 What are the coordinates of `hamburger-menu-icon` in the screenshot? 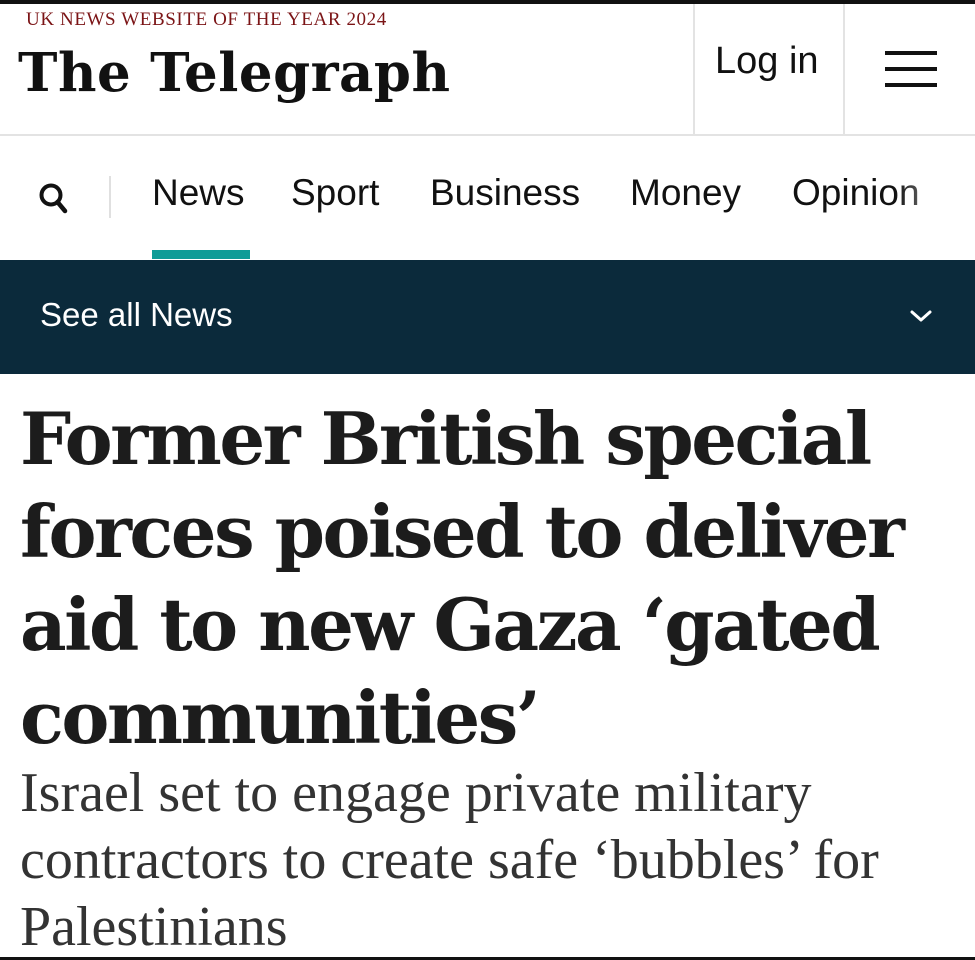 It's located at (910, 69).